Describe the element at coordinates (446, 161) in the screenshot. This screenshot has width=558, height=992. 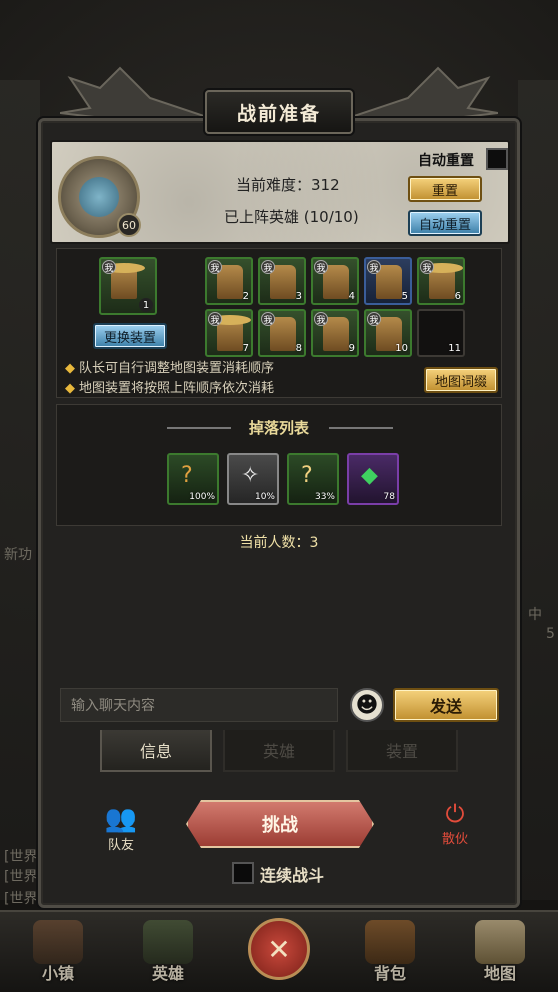
I see `auto-reset-label: 自动重置` at that location.